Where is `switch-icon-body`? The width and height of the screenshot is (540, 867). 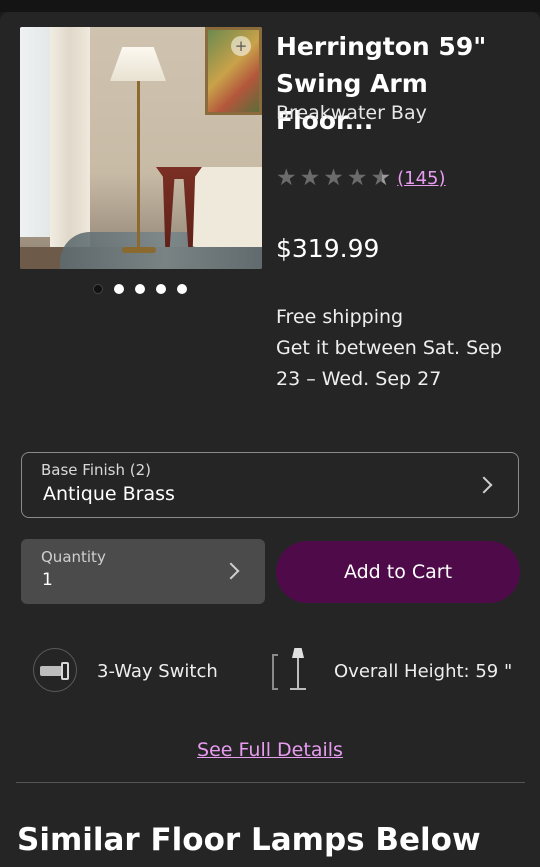
switch-icon-body is located at coordinates (51, 671).